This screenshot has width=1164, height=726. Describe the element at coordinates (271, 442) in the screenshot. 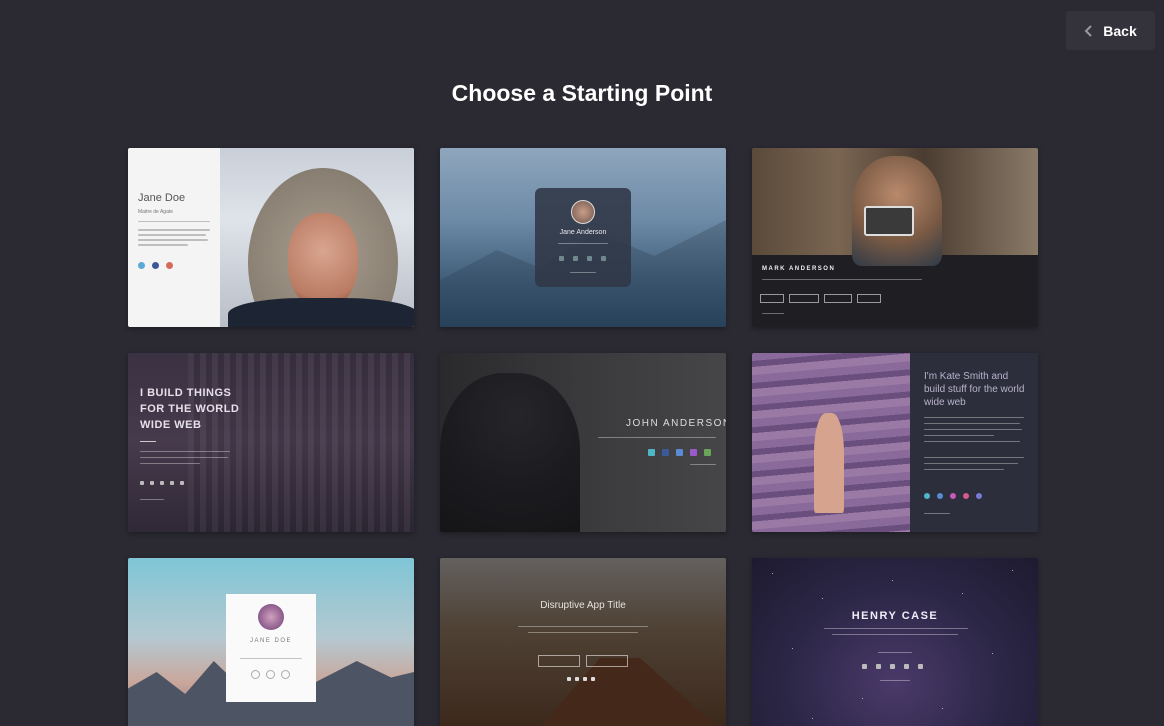

I see `template-card-4: I BUILD THINGS FOR THE WORLD WIDE WEB` at that location.